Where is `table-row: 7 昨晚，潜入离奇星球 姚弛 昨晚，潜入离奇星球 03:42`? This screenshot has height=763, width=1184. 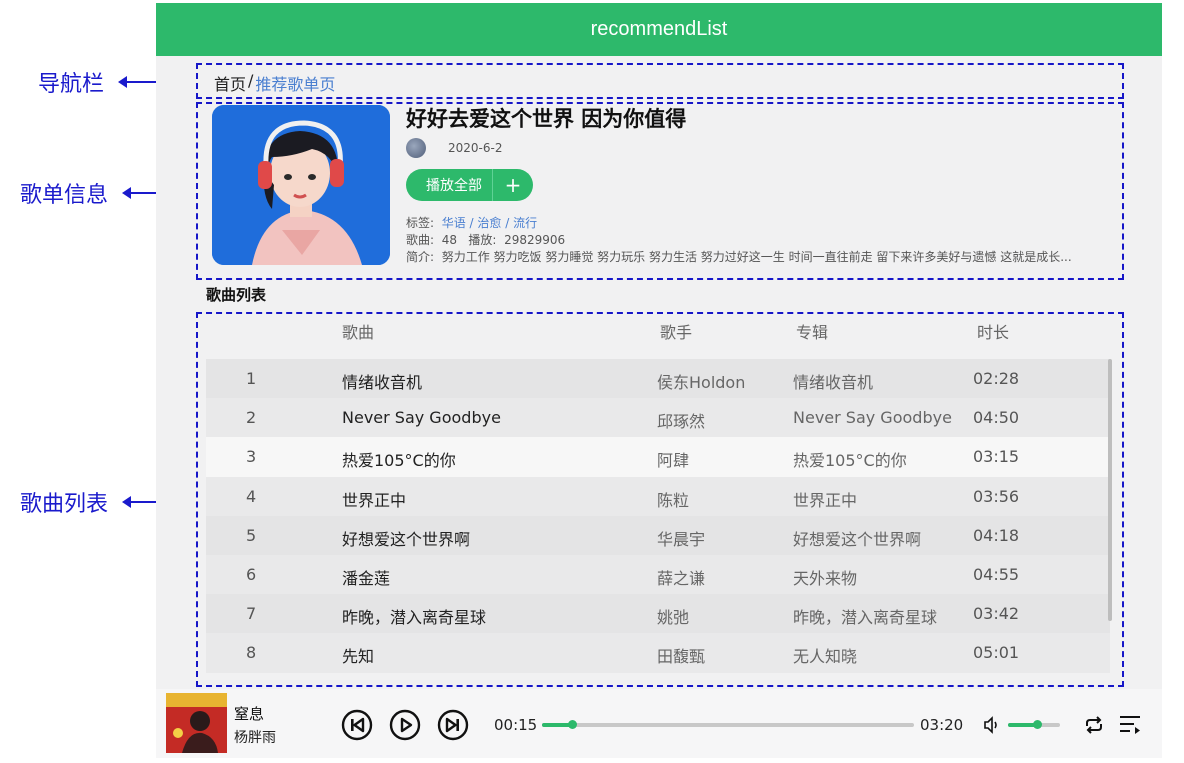
table-row: 7 昨晚，潜入离奇星球 姚弛 昨晚，潜入离奇星球 03:42 is located at coordinates (658, 614).